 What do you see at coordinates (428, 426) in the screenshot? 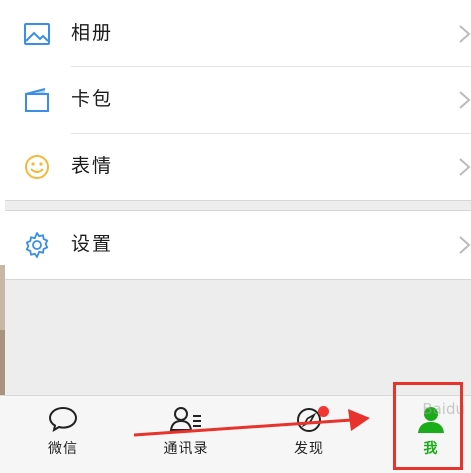
I see `annotation-highlight-box` at bounding box center [428, 426].